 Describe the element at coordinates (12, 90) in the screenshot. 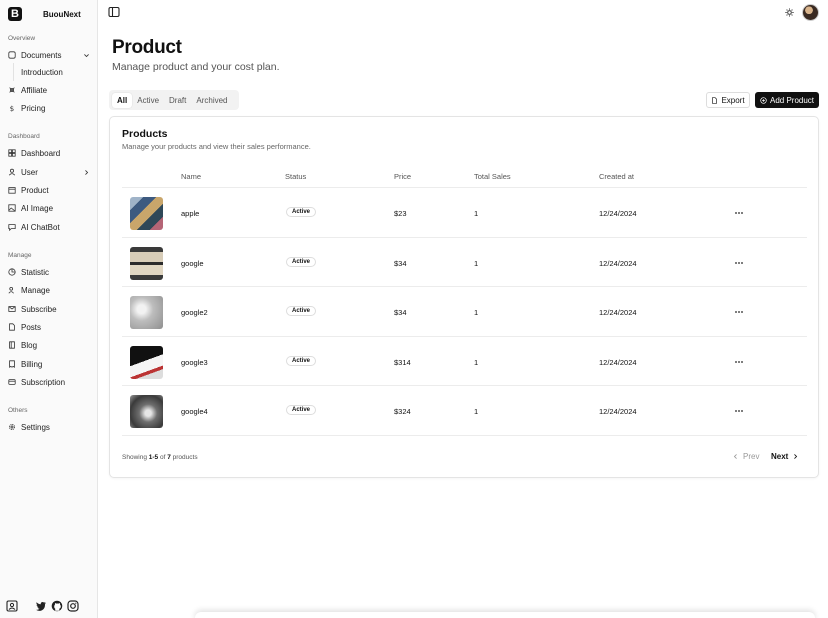

I see `gift-icon` at that location.